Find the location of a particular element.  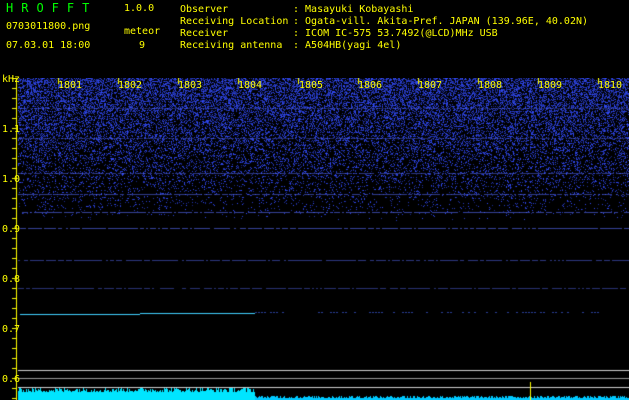

freq-label-0-6: 0.6 is located at coordinates (11, 379).